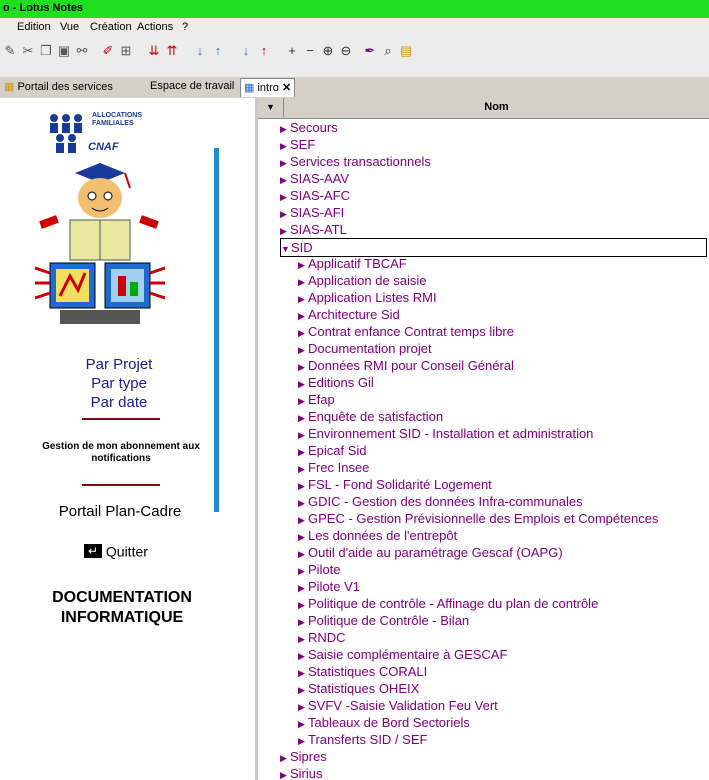 This screenshot has height=780, width=709. Describe the element at coordinates (119, 402) in the screenshot. I see `link-par-date: Par date` at that location.